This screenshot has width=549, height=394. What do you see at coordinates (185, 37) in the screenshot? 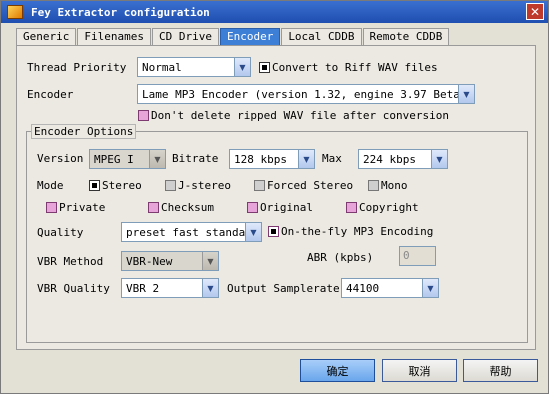
I see `tab-cd-drive: CD Drive` at bounding box center [185, 37].